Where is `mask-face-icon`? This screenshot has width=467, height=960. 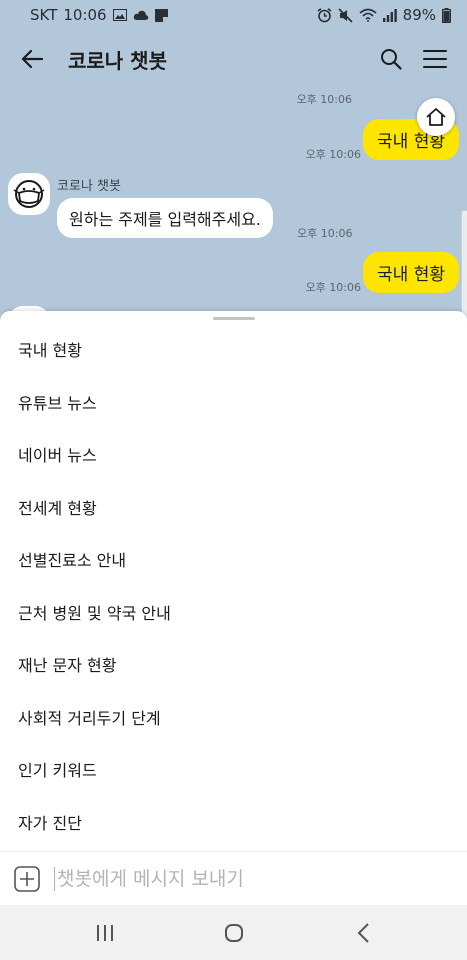 mask-face-icon is located at coordinates (29, 194).